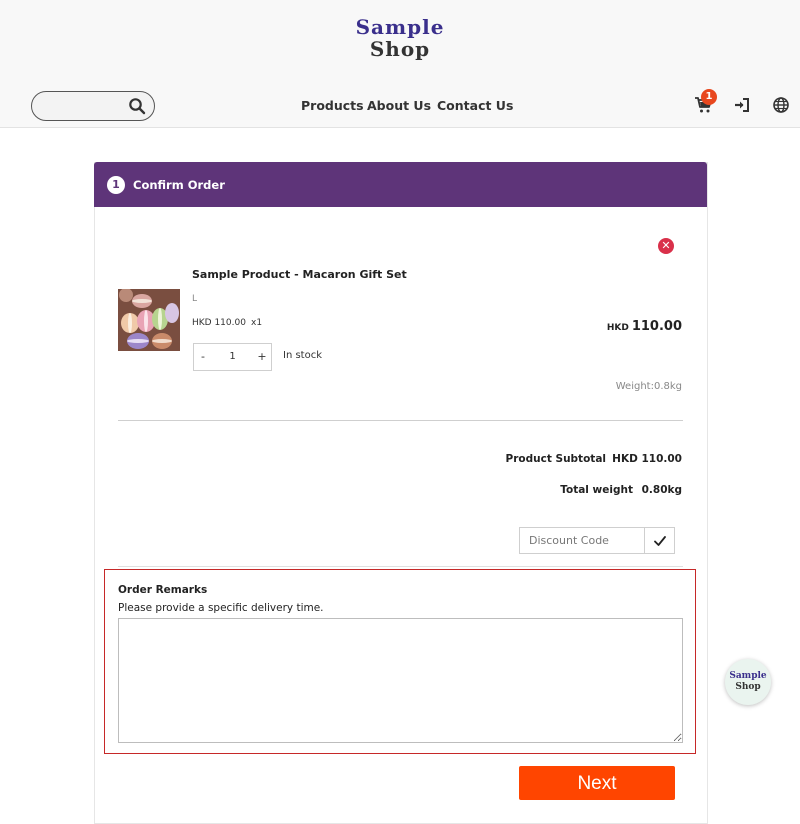 This screenshot has height=824, width=800. I want to click on logo-line2: Shop, so click(400, 49).